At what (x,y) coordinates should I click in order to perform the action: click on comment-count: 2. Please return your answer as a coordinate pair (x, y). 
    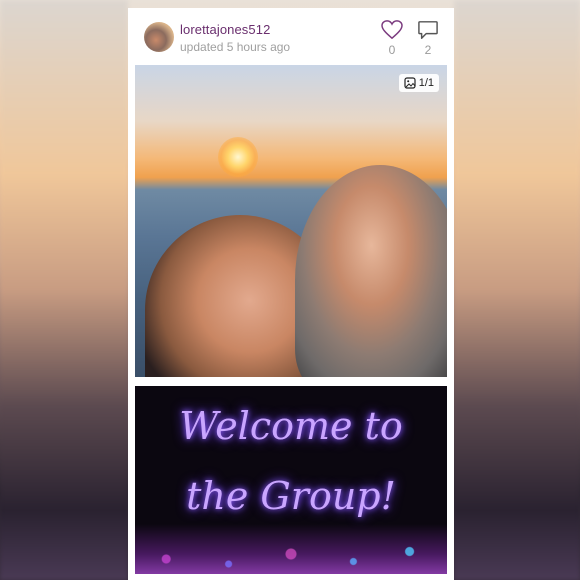
    Looking at the image, I should click on (428, 50).